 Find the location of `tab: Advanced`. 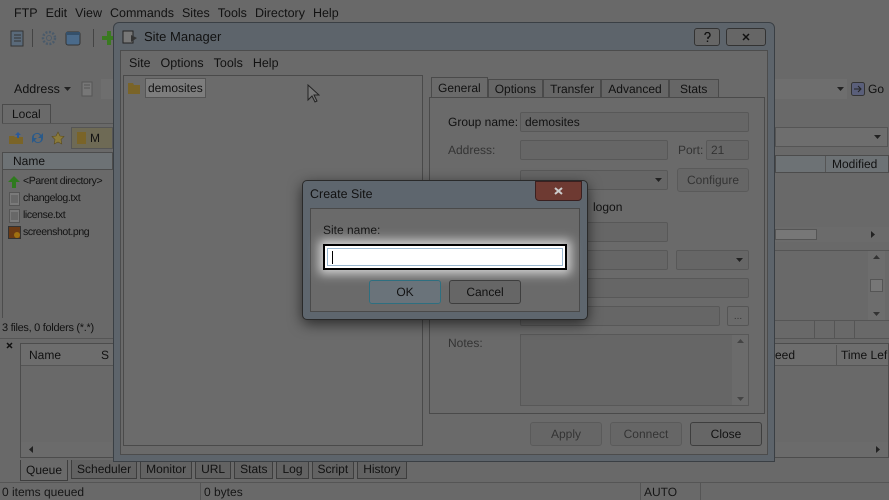

tab: Advanced is located at coordinates (635, 88).